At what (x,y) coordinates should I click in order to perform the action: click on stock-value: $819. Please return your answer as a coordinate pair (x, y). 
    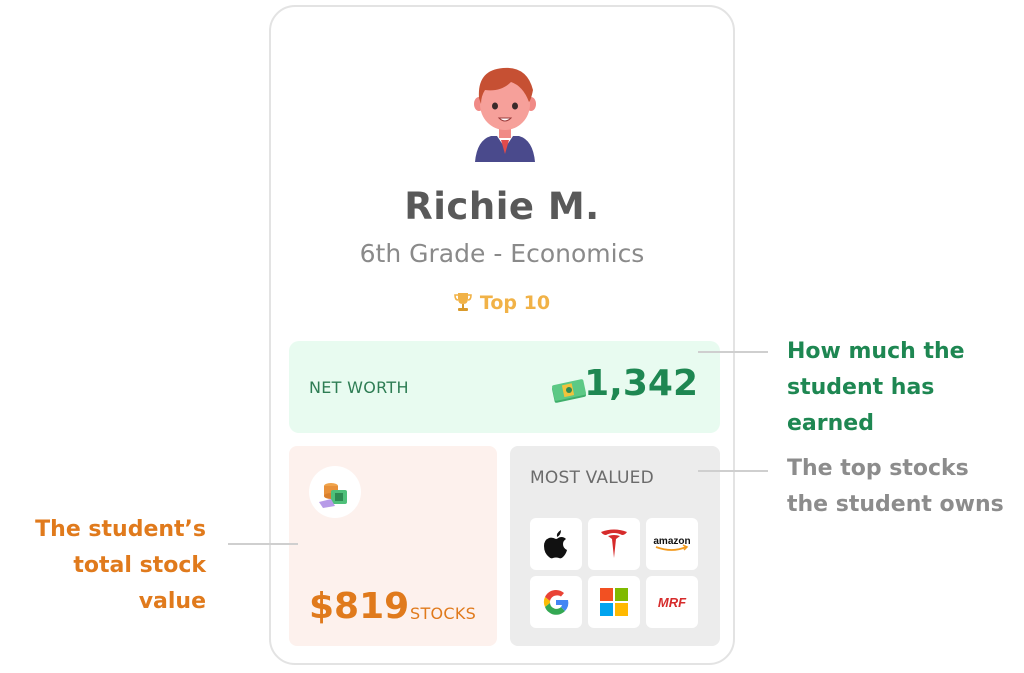
    Looking at the image, I should click on (359, 606).